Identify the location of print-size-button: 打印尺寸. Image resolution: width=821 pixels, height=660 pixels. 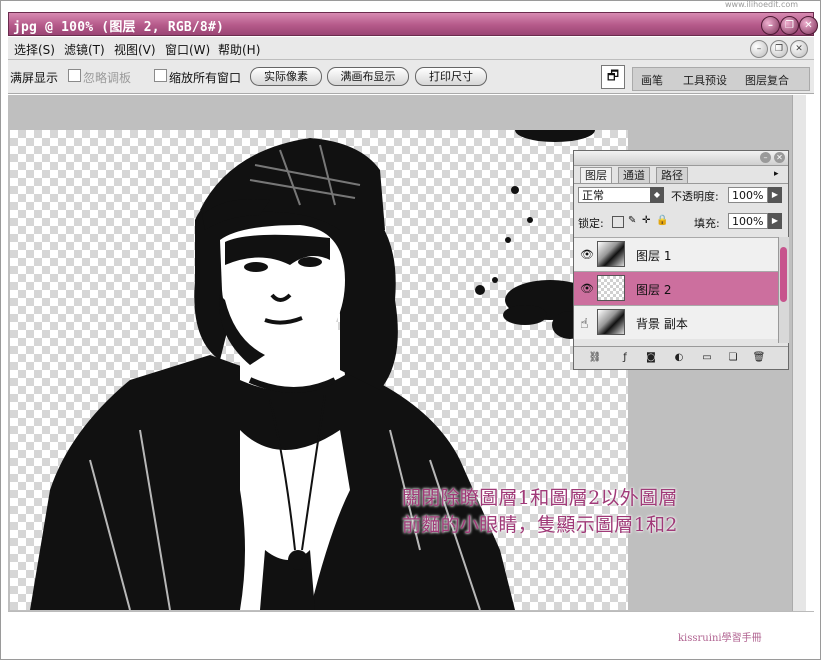
(451, 76).